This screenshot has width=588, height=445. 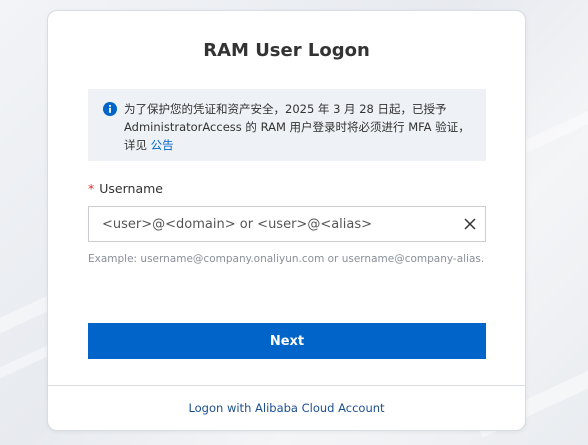 I want to click on required-mark: *, so click(x=91, y=188).